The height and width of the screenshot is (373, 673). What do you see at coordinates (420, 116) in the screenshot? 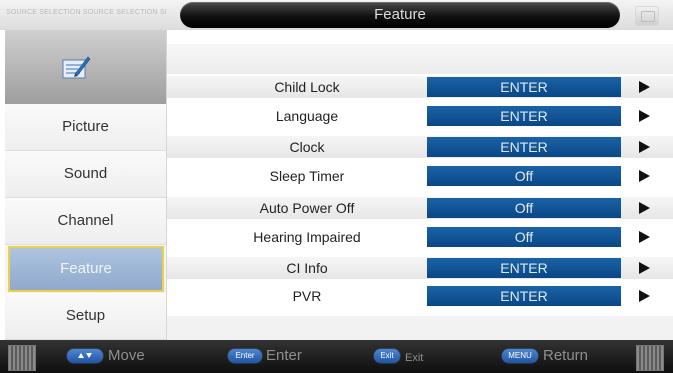
I see `menu-row-language: Language ENTER` at bounding box center [420, 116].